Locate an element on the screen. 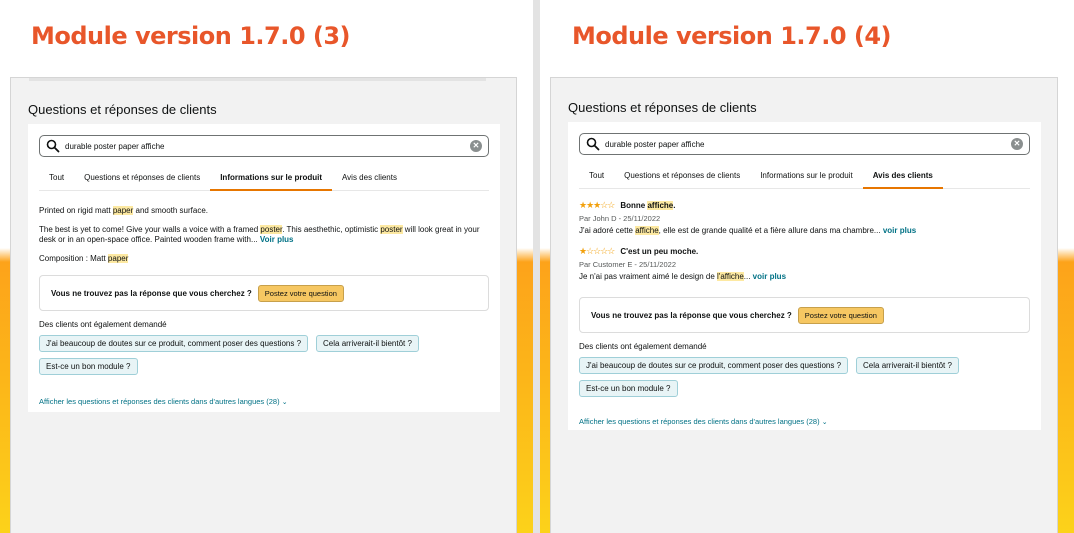 This screenshot has width=1074, height=533. review-title: Bonne affiche. is located at coordinates (648, 205).